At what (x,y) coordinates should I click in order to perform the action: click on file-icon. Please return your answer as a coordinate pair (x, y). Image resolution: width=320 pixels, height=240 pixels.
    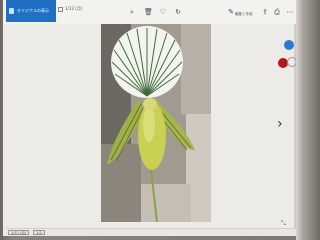
    Looking at the image, I should click on (11, 11).